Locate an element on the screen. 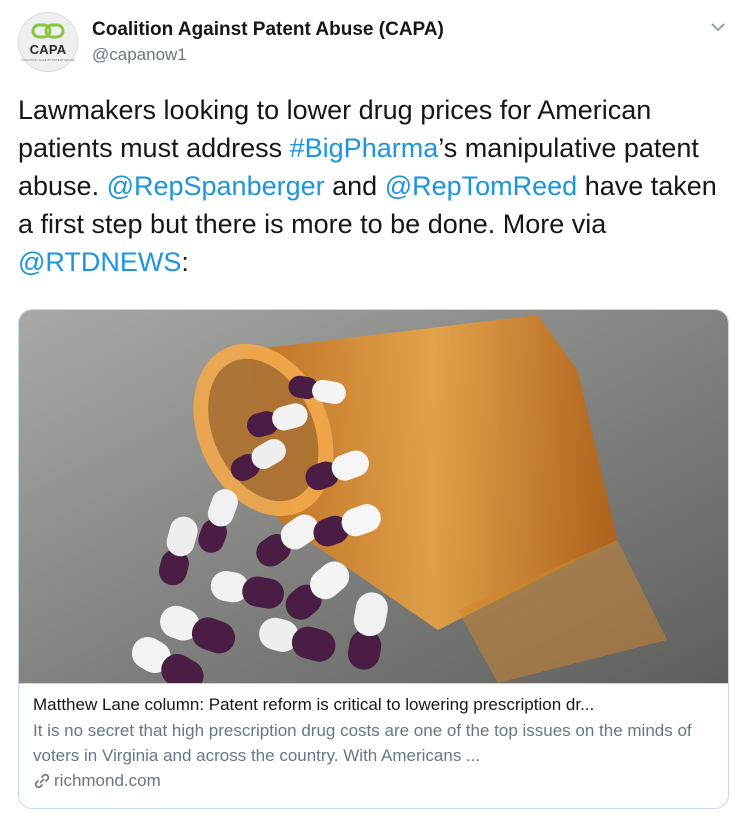 The height and width of the screenshot is (831, 747). avatar: CAPA COALITION AGAINST PATENT ABUSE is located at coordinates (48, 42).